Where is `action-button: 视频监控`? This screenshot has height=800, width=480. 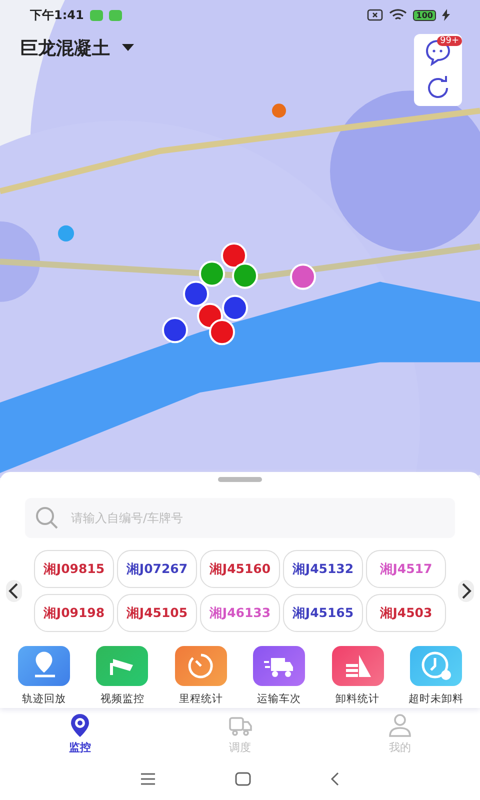 action-button: 视频监控 is located at coordinates (122, 676).